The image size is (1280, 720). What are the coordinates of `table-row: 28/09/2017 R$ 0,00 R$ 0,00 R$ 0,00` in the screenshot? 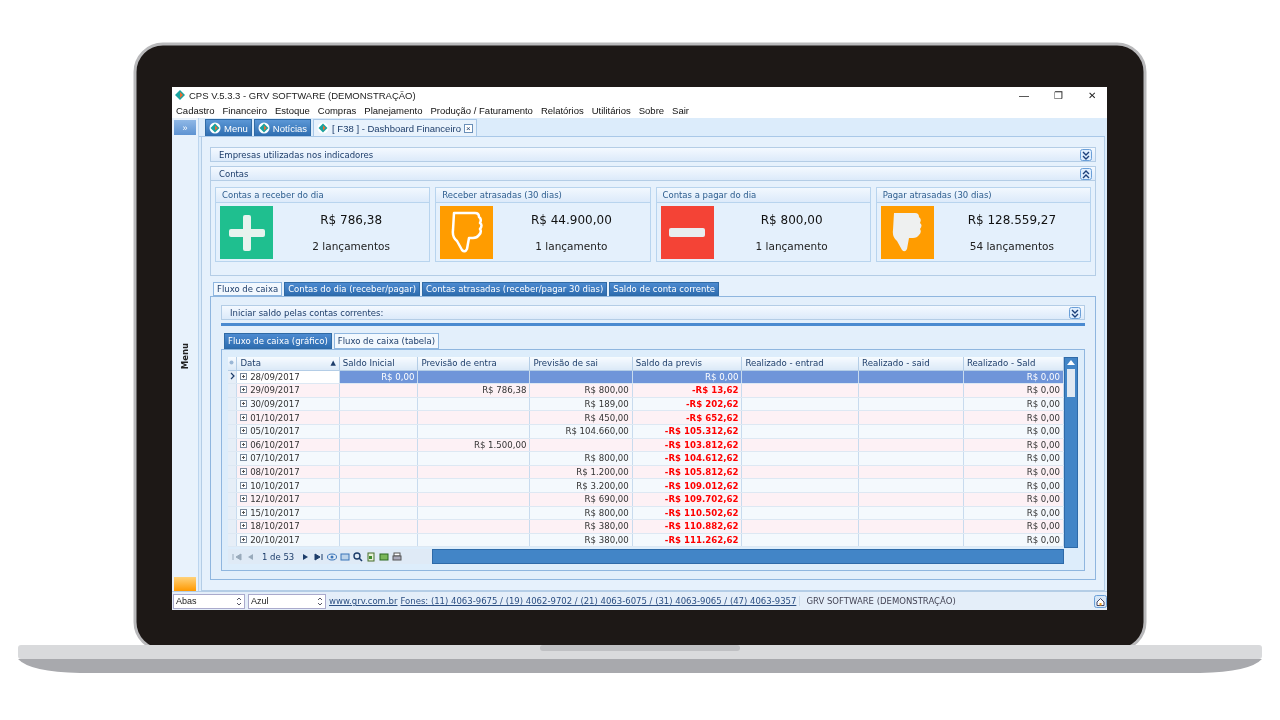 It's located at (646, 377).